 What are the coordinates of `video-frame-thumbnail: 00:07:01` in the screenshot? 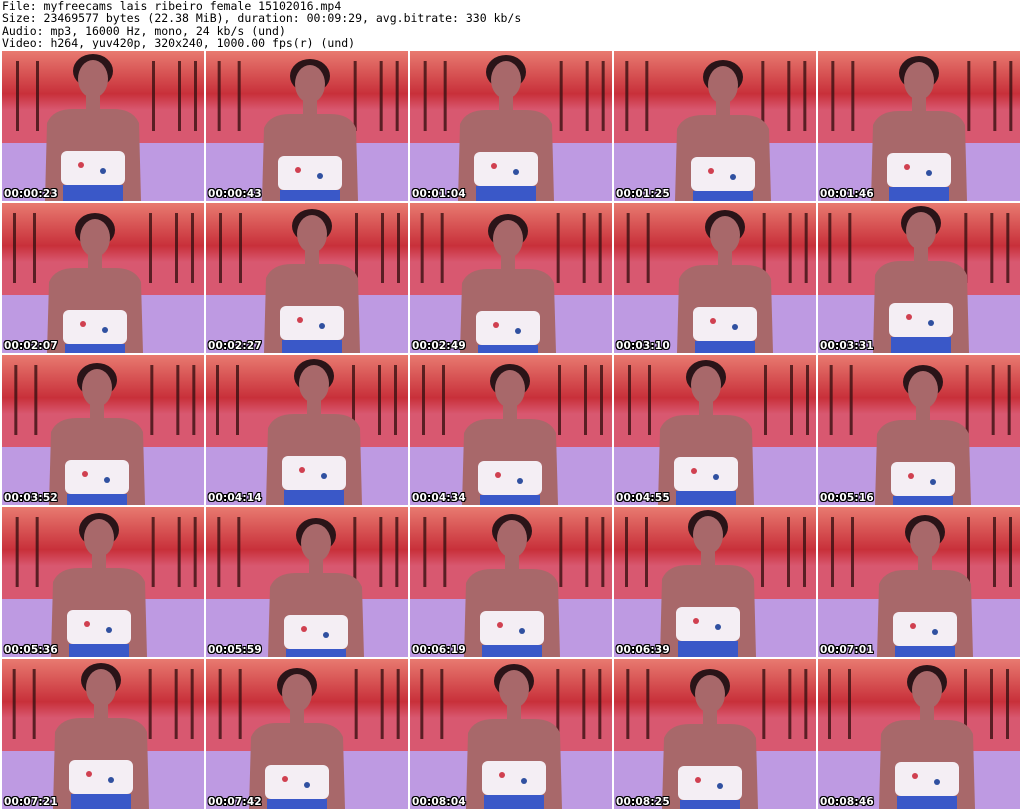 It's located at (919, 582).